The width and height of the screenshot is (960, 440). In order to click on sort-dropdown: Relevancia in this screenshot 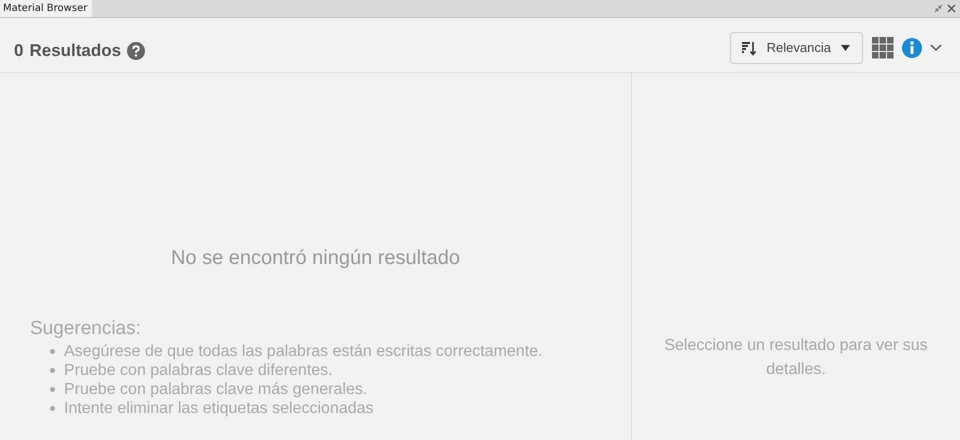, I will do `click(796, 48)`.